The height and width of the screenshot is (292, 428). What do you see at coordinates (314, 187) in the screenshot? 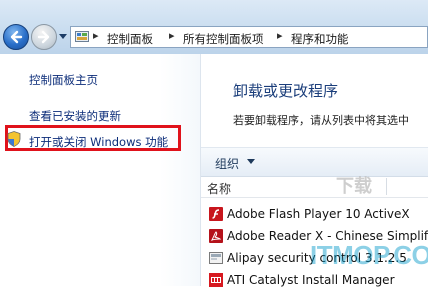
I see `column-header: 名称` at bounding box center [314, 187].